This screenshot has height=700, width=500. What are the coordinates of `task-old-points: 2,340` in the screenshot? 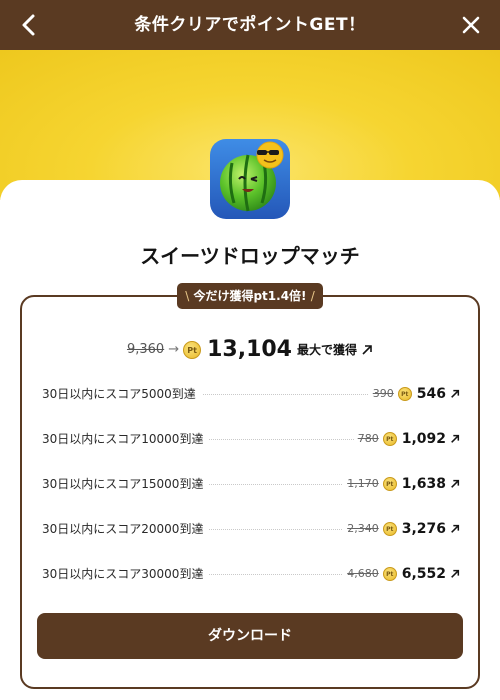 It's located at (363, 528).